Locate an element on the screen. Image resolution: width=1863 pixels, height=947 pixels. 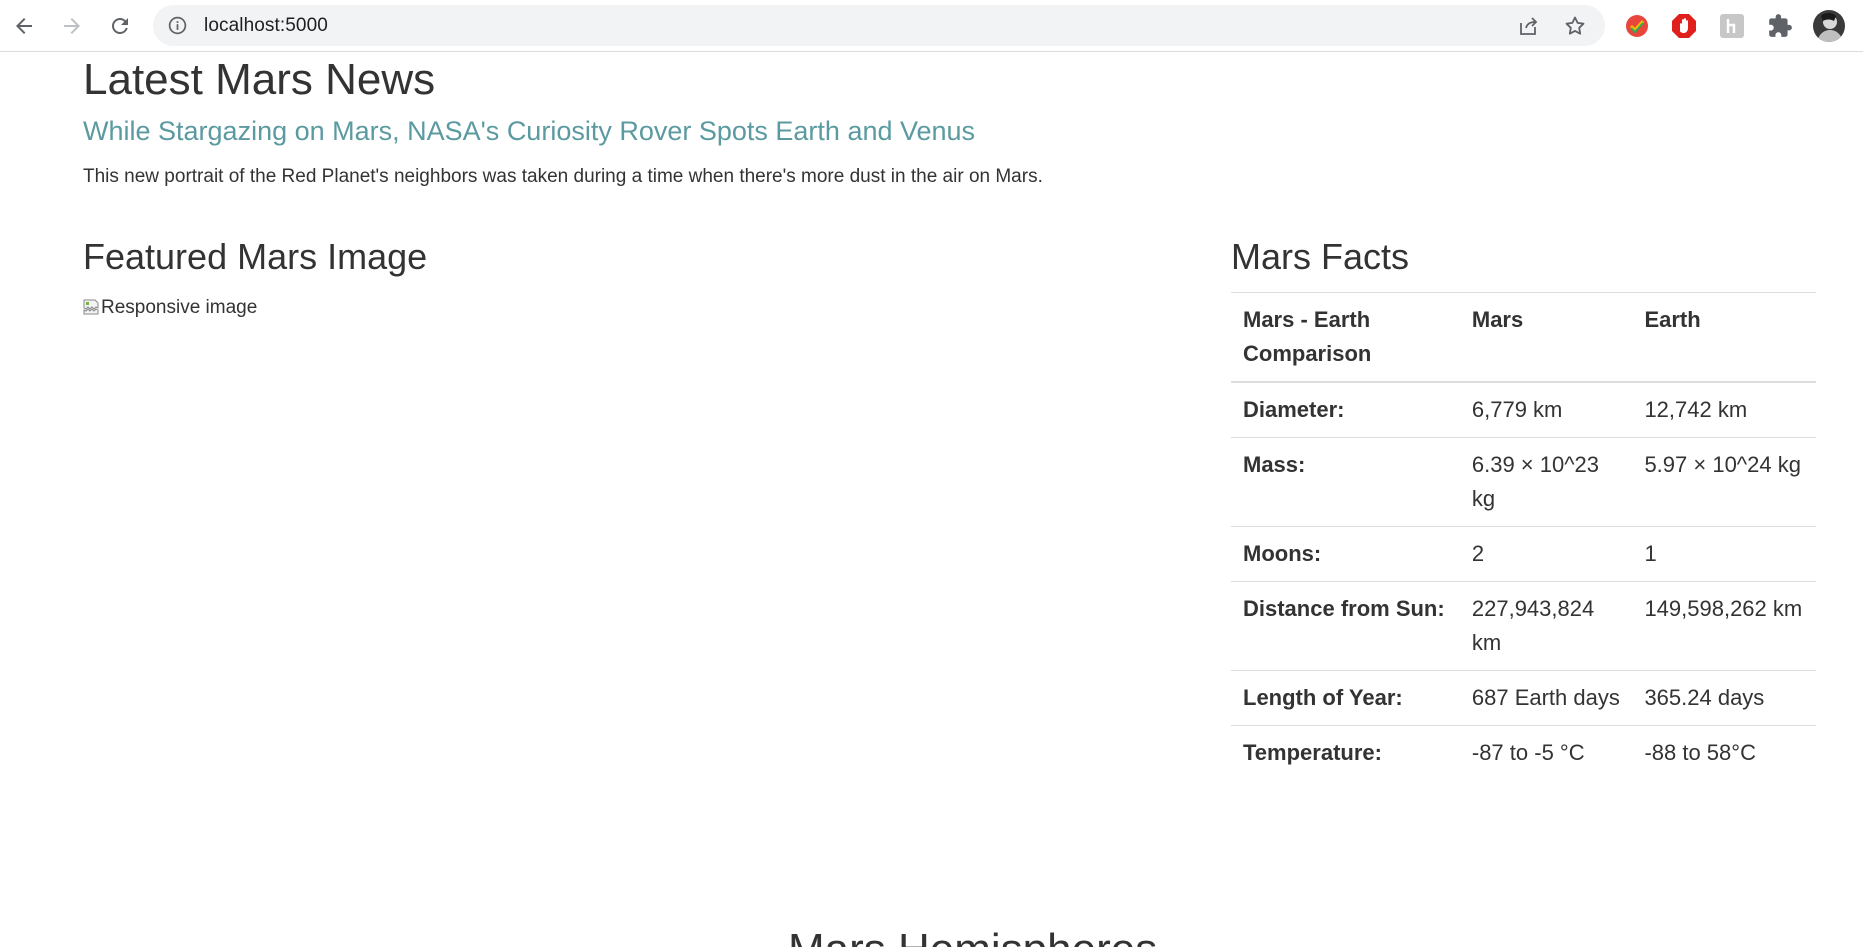
address-bar: localhost:5000 is located at coordinates (879, 25).